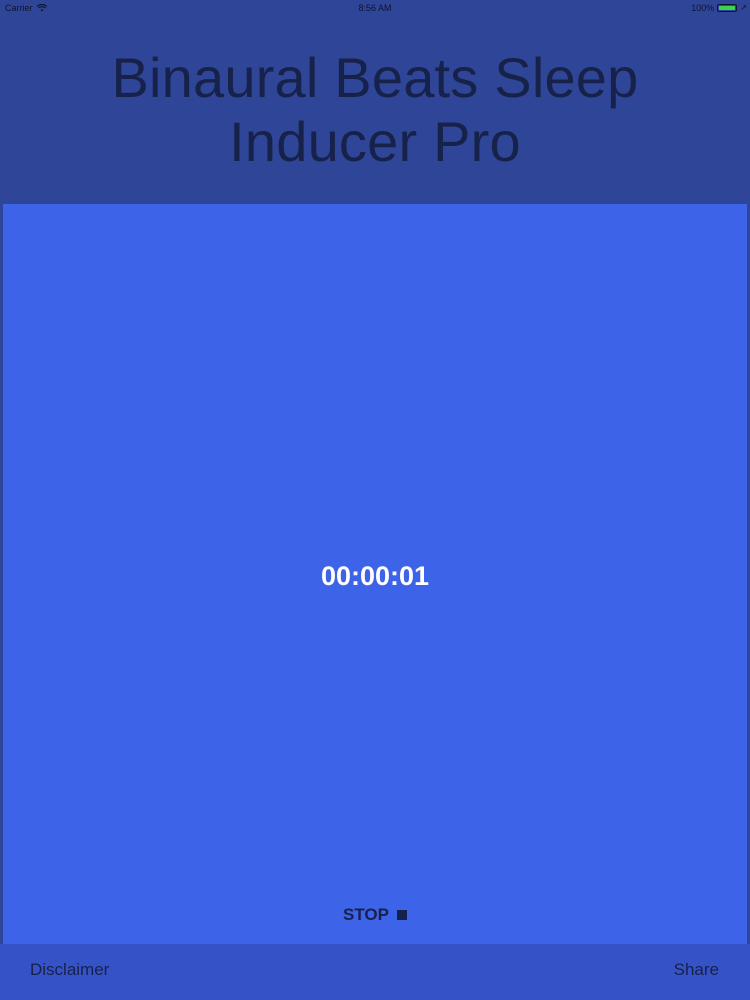  I want to click on status-bar: Carrier 8:56 AM 100% ↗, so click(375, 8).